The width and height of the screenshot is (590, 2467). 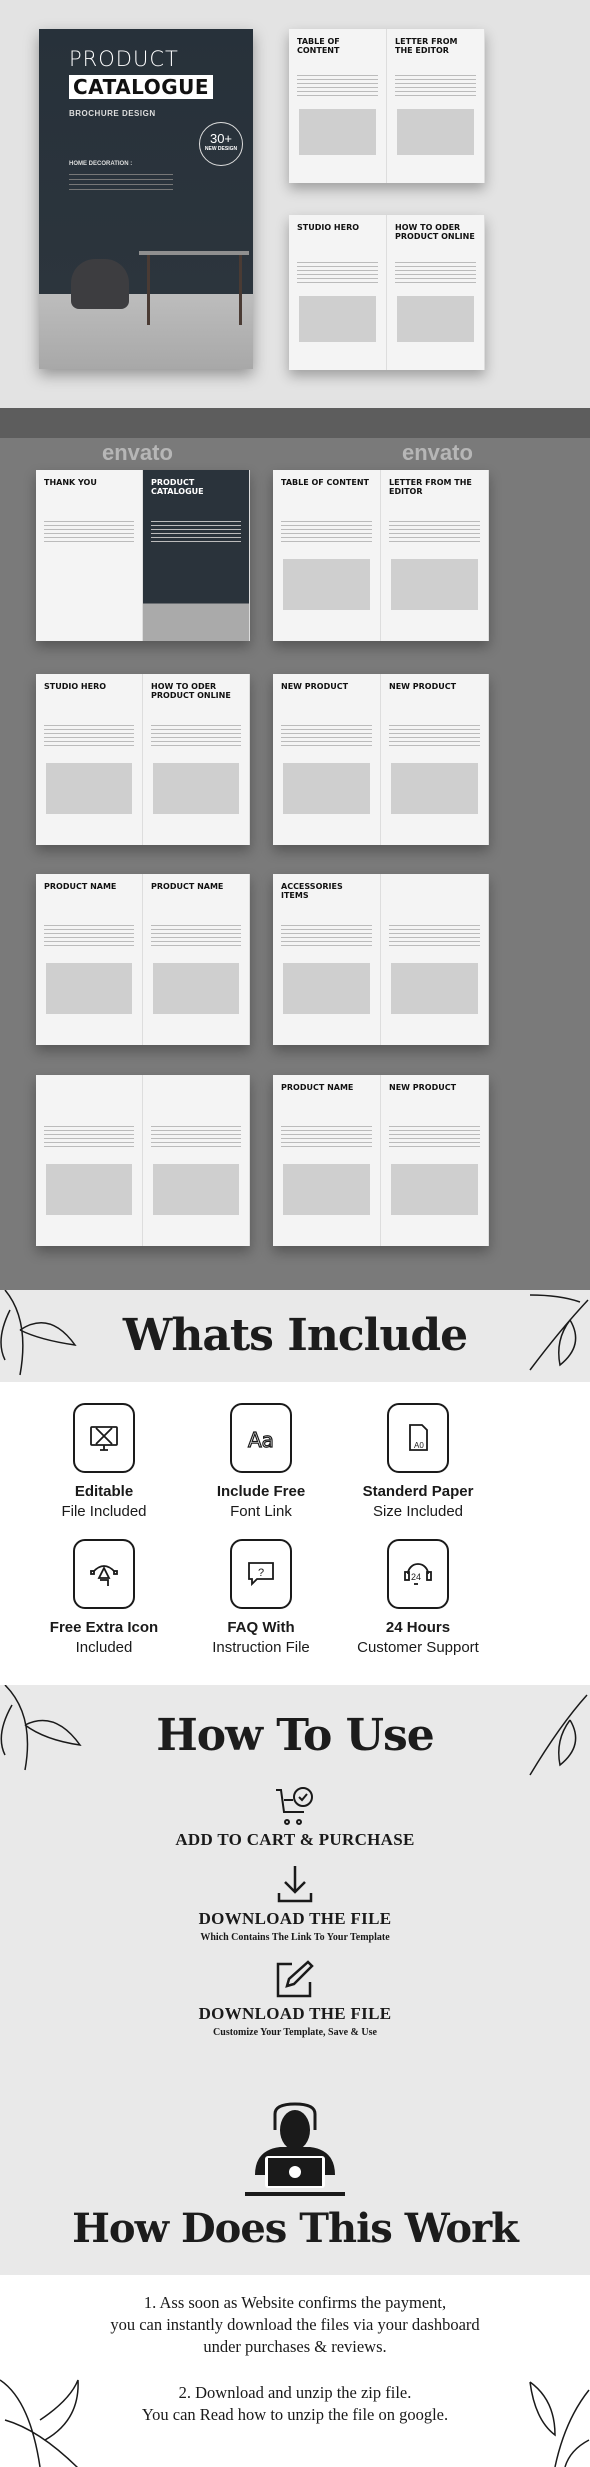 What do you see at coordinates (435, 232) in the screenshot?
I see `page-heading: HOW TO ODER PRODUCT ONLINE` at bounding box center [435, 232].